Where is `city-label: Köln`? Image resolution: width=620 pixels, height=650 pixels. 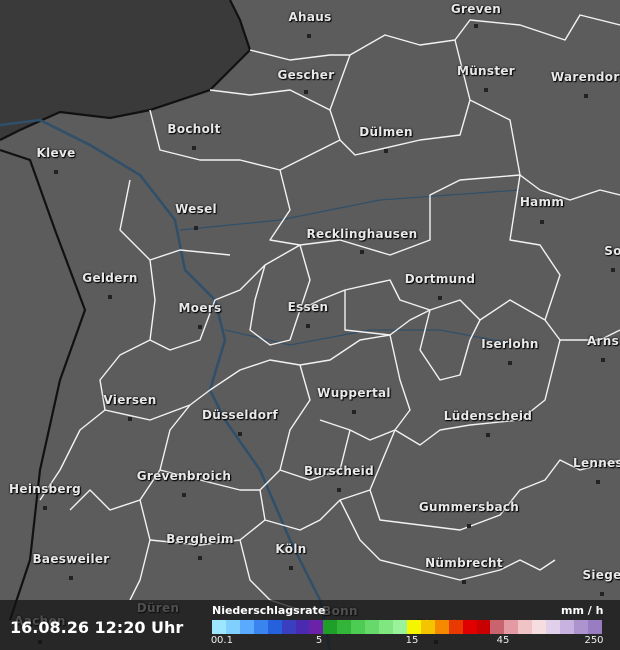
city-label: Köln is located at coordinates (291, 549).